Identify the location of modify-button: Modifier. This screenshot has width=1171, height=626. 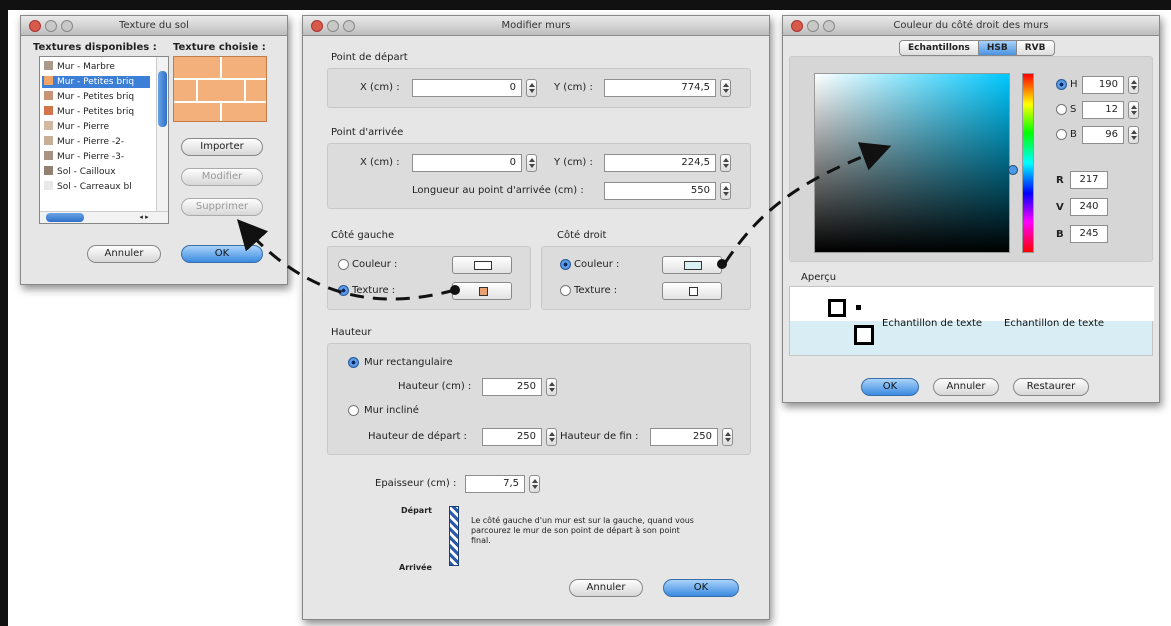
(222, 177).